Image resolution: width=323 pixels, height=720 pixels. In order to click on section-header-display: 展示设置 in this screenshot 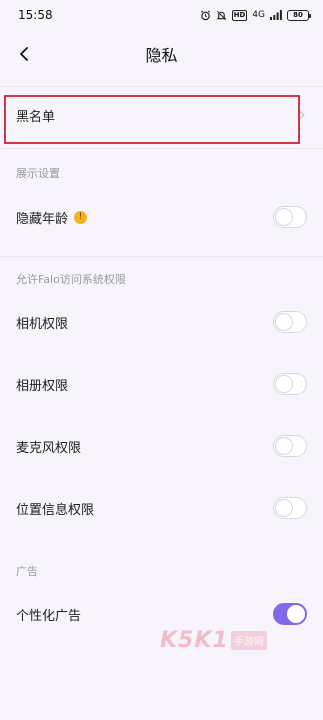, I will do `click(38, 173)`.